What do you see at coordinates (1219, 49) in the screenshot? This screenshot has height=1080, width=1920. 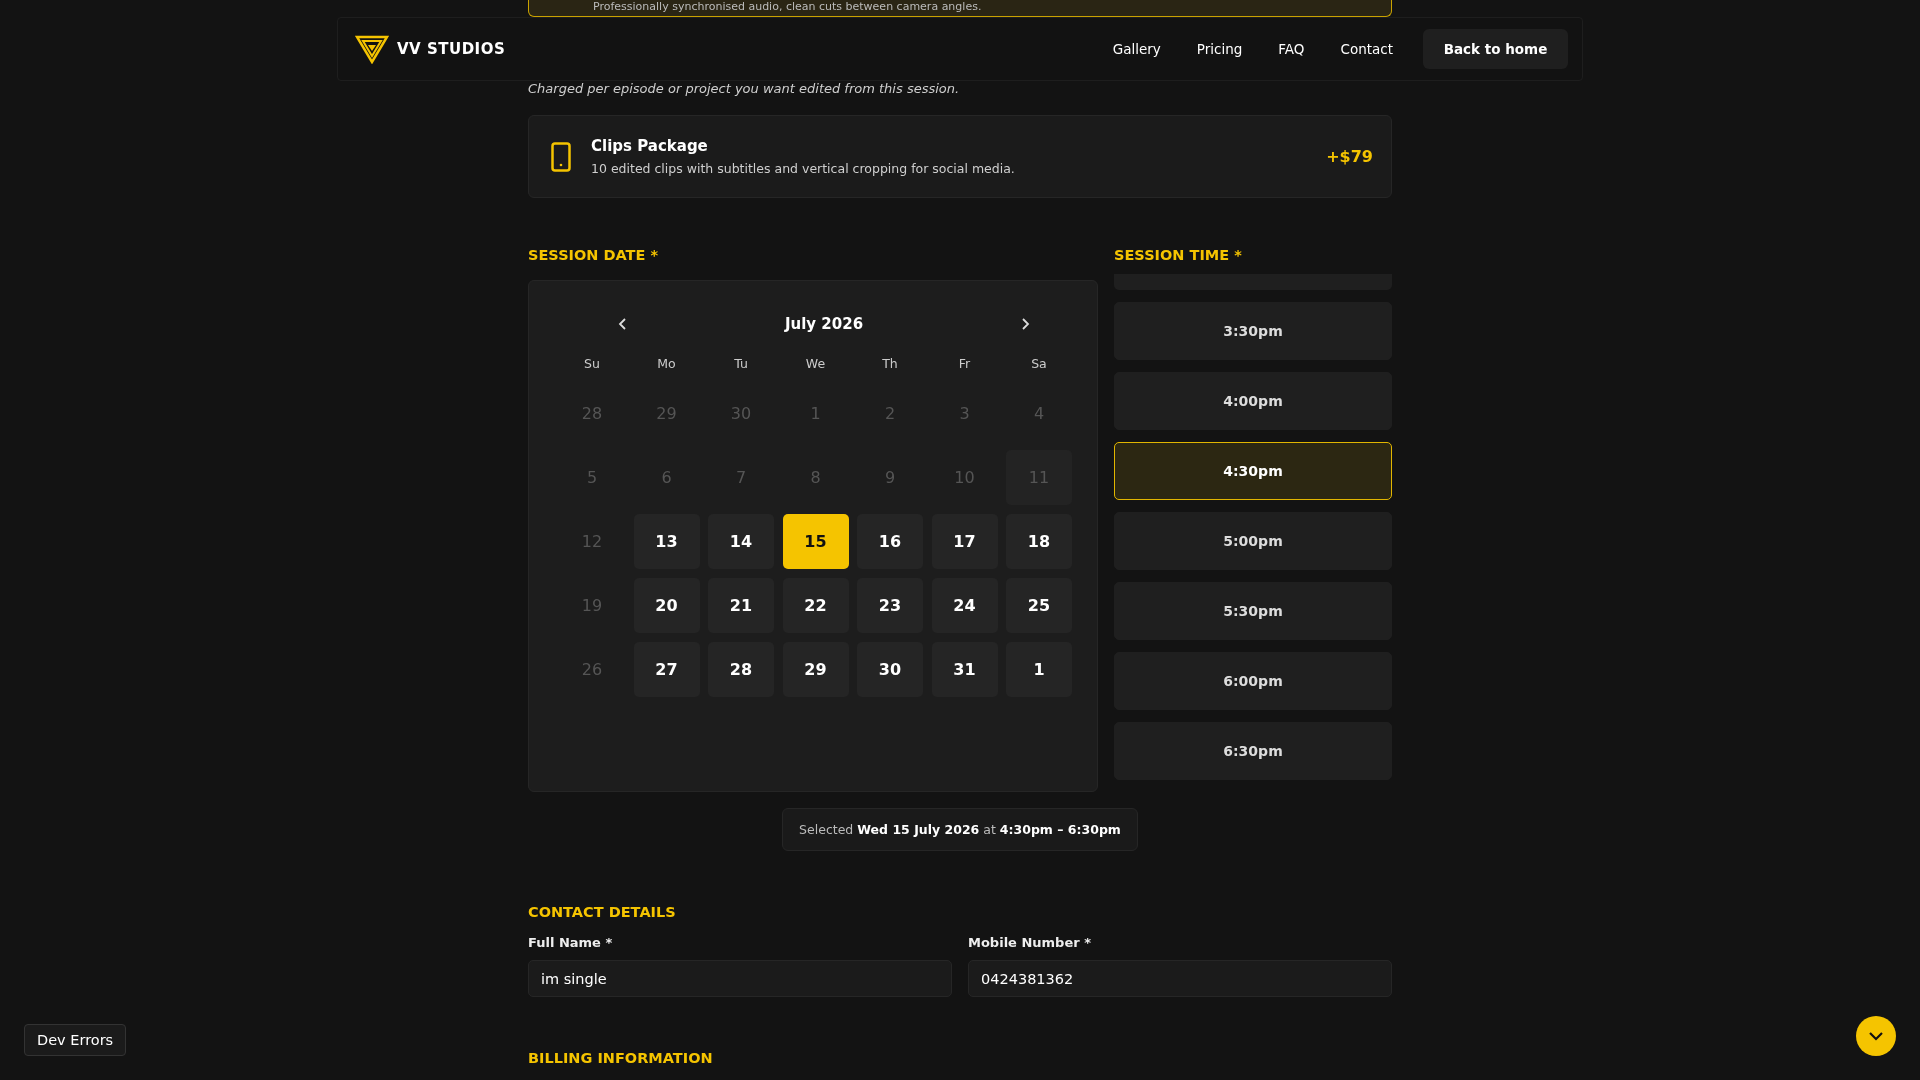 I see `nav-link: Pricing` at bounding box center [1219, 49].